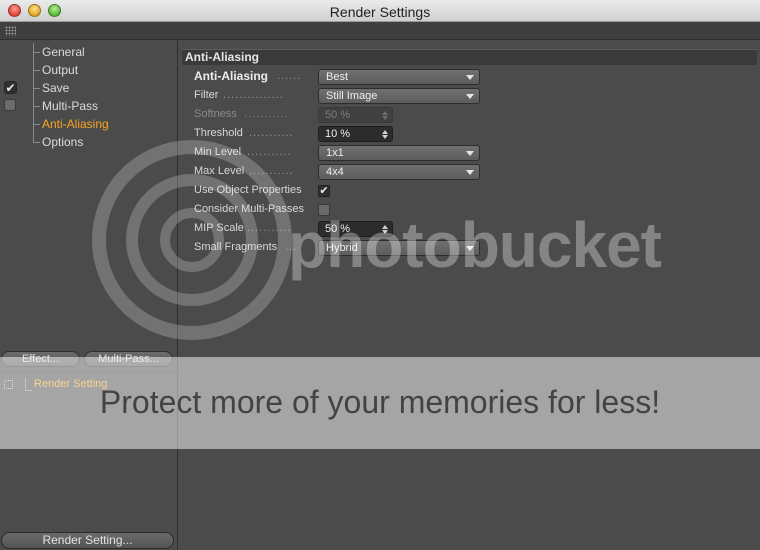 The height and width of the screenshot is (550, 760). Describe the element at coordinates (469, 115) in the screenshot. I see `row-softness: Softness ........... 50 %` at that location.